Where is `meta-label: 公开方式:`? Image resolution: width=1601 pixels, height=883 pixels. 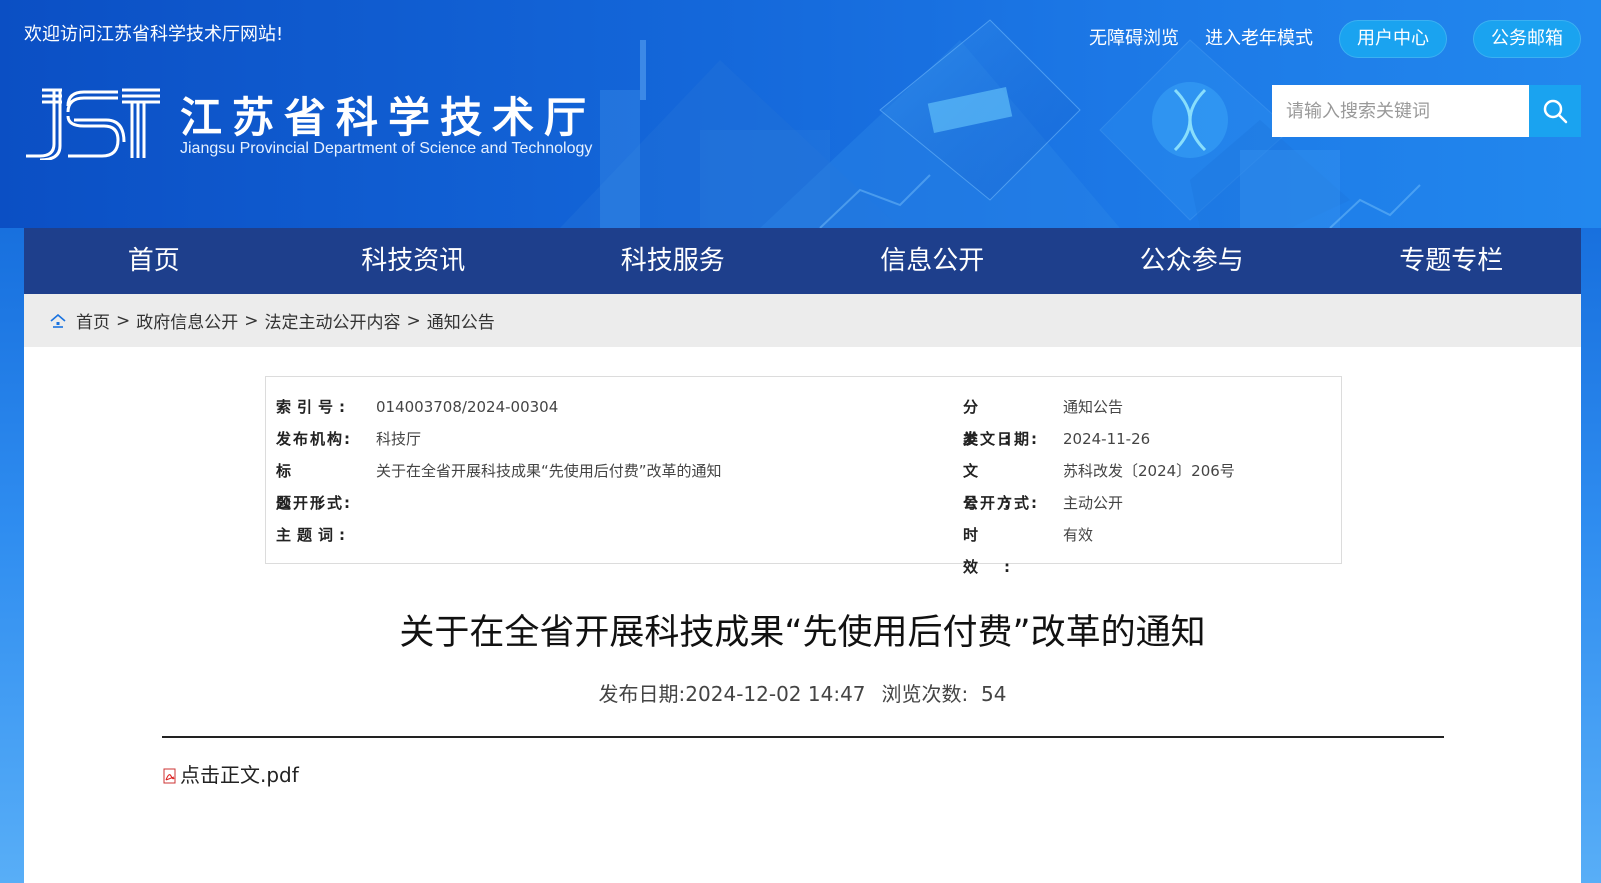 meta-label: 公开方式: is located at coordinates (1001, 503).